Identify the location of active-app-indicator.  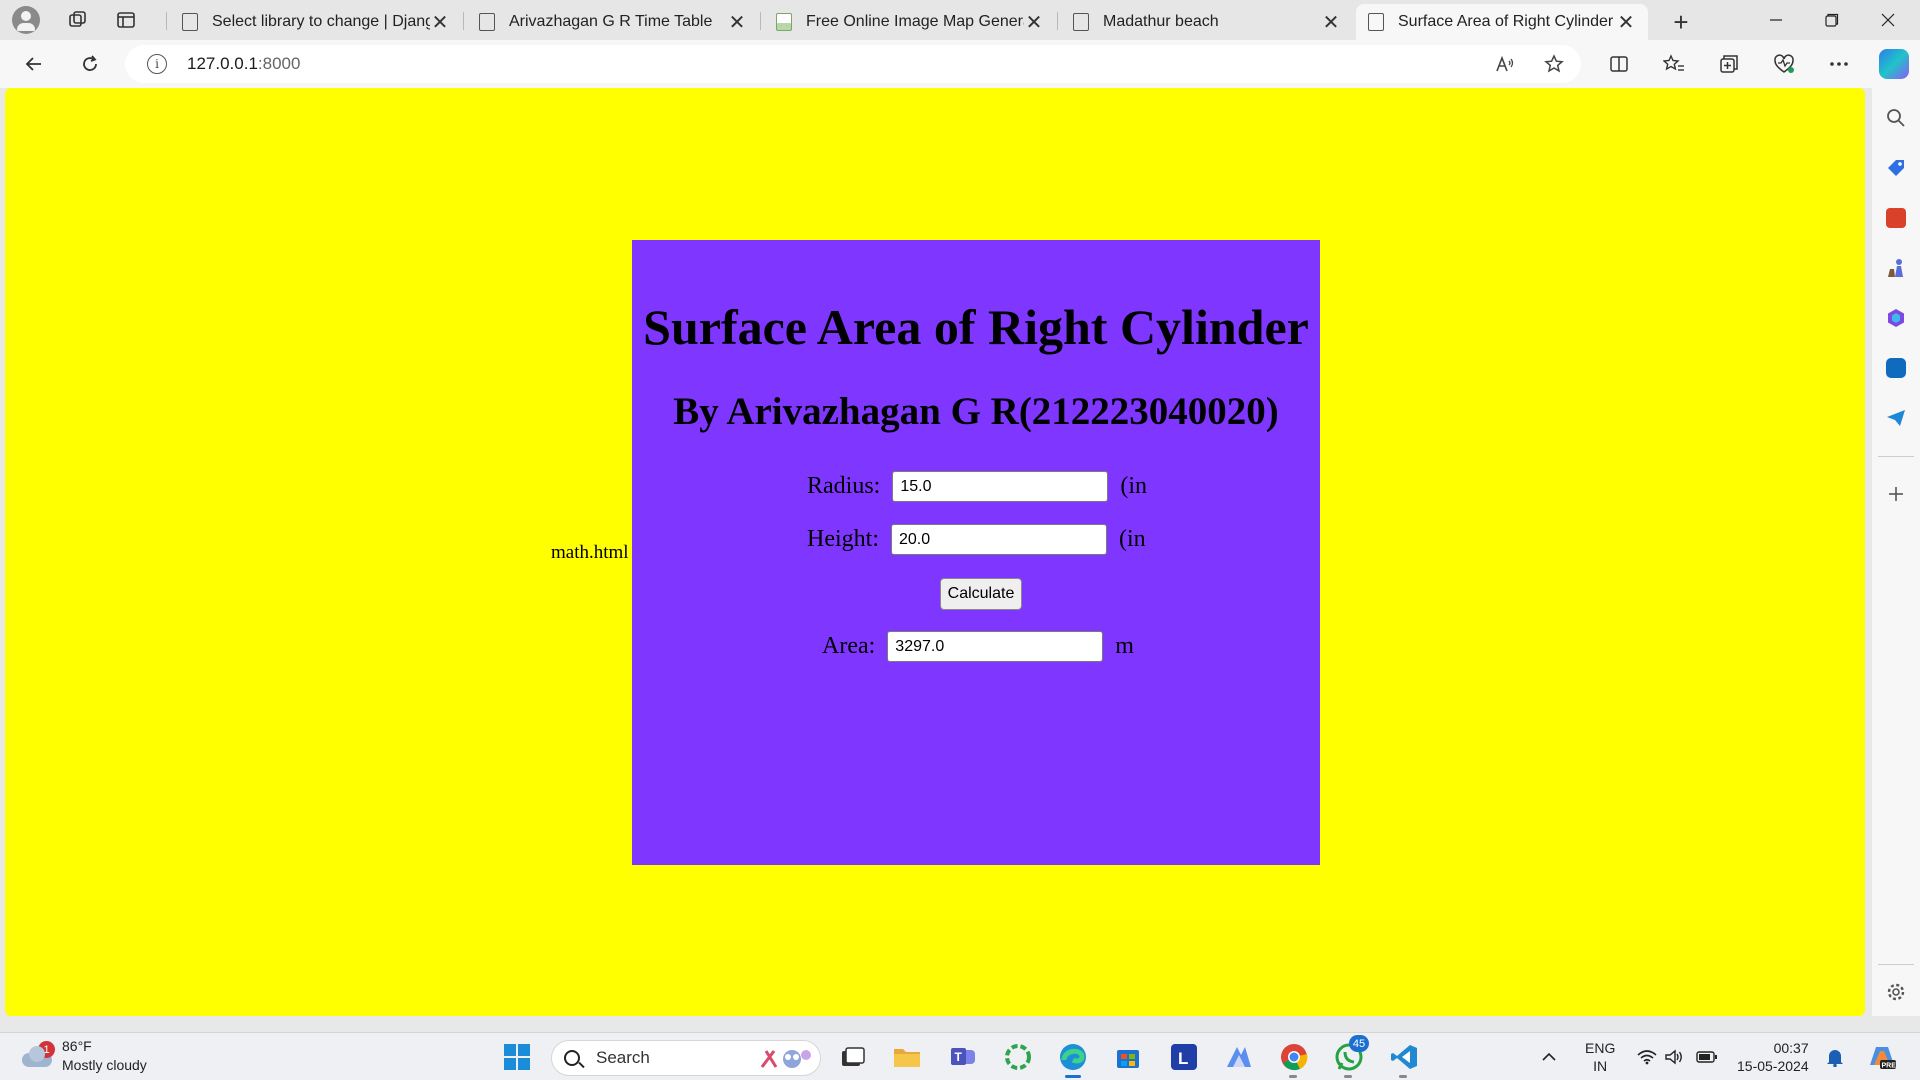
(1073, 1076).